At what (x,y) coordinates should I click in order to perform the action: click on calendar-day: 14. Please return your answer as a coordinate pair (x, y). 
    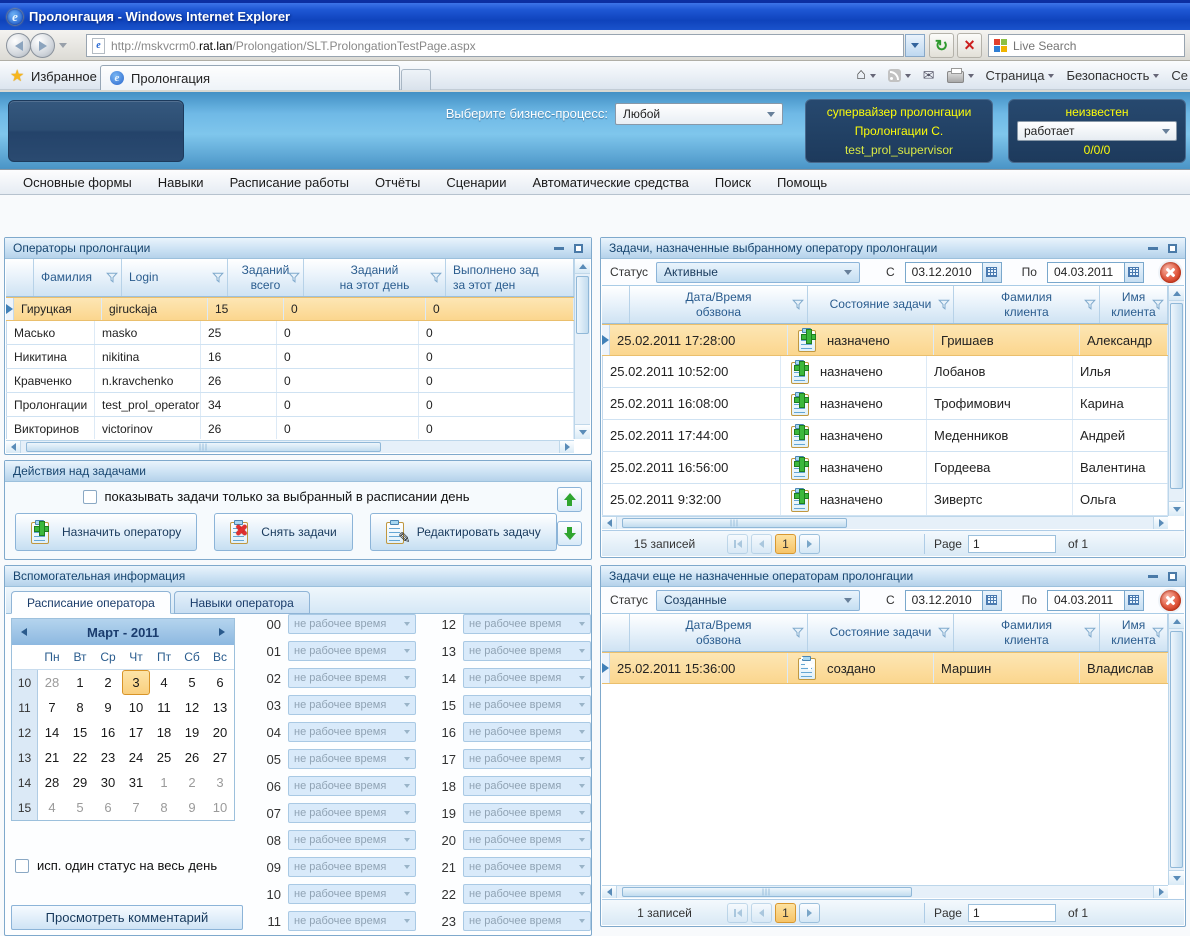
    Looking at the image, I should click on (52, 732).